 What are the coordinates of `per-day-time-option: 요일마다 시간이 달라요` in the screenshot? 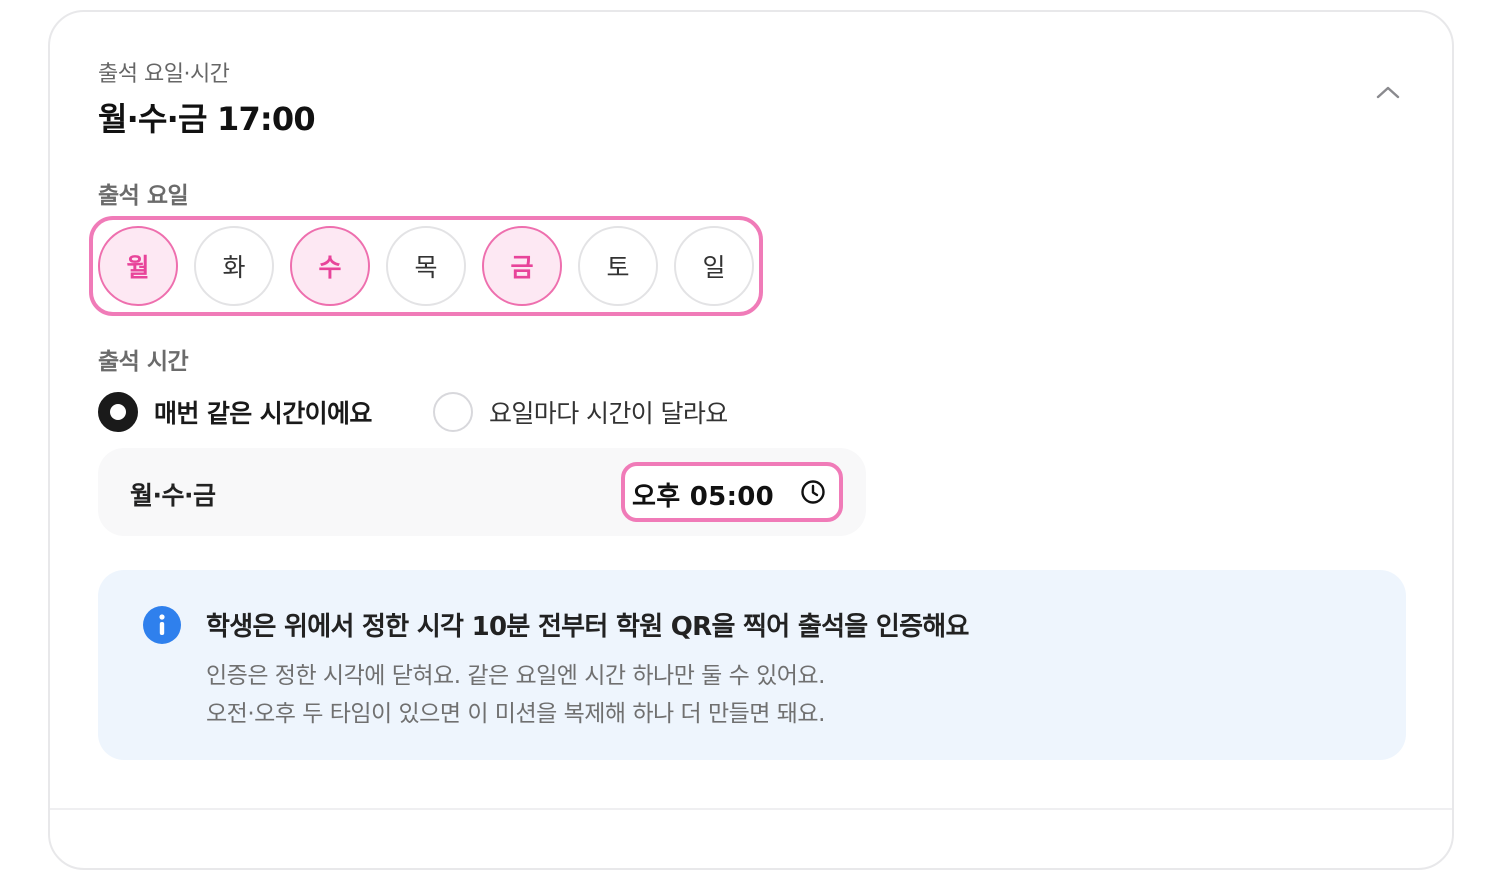 It's located at (580, 412).